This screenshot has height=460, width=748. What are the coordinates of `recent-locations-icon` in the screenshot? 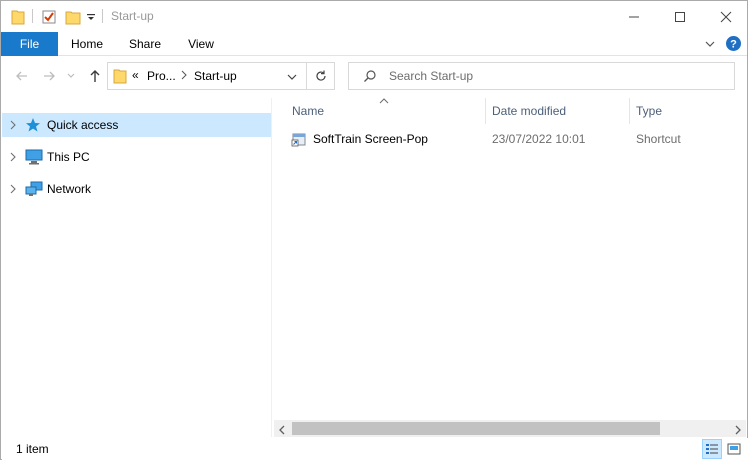 It's located at (71, 76).